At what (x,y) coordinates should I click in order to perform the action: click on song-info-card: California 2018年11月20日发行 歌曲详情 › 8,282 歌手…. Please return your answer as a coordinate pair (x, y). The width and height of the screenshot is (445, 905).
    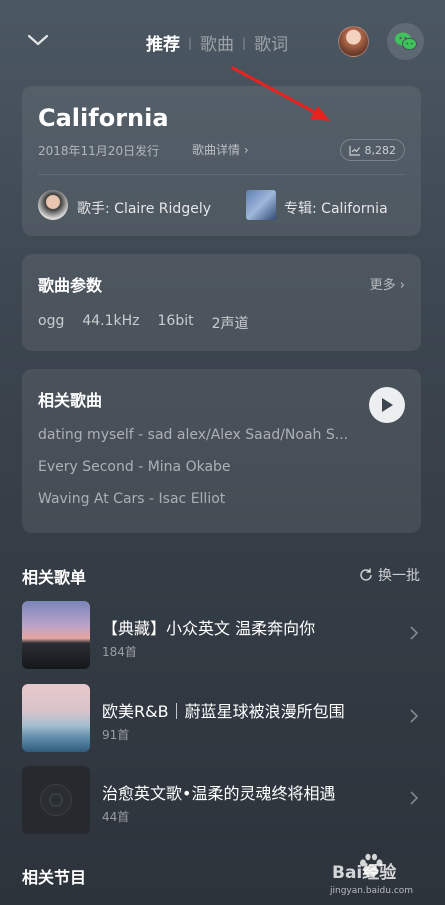
    Looking at the image, I should click on (221, 161).